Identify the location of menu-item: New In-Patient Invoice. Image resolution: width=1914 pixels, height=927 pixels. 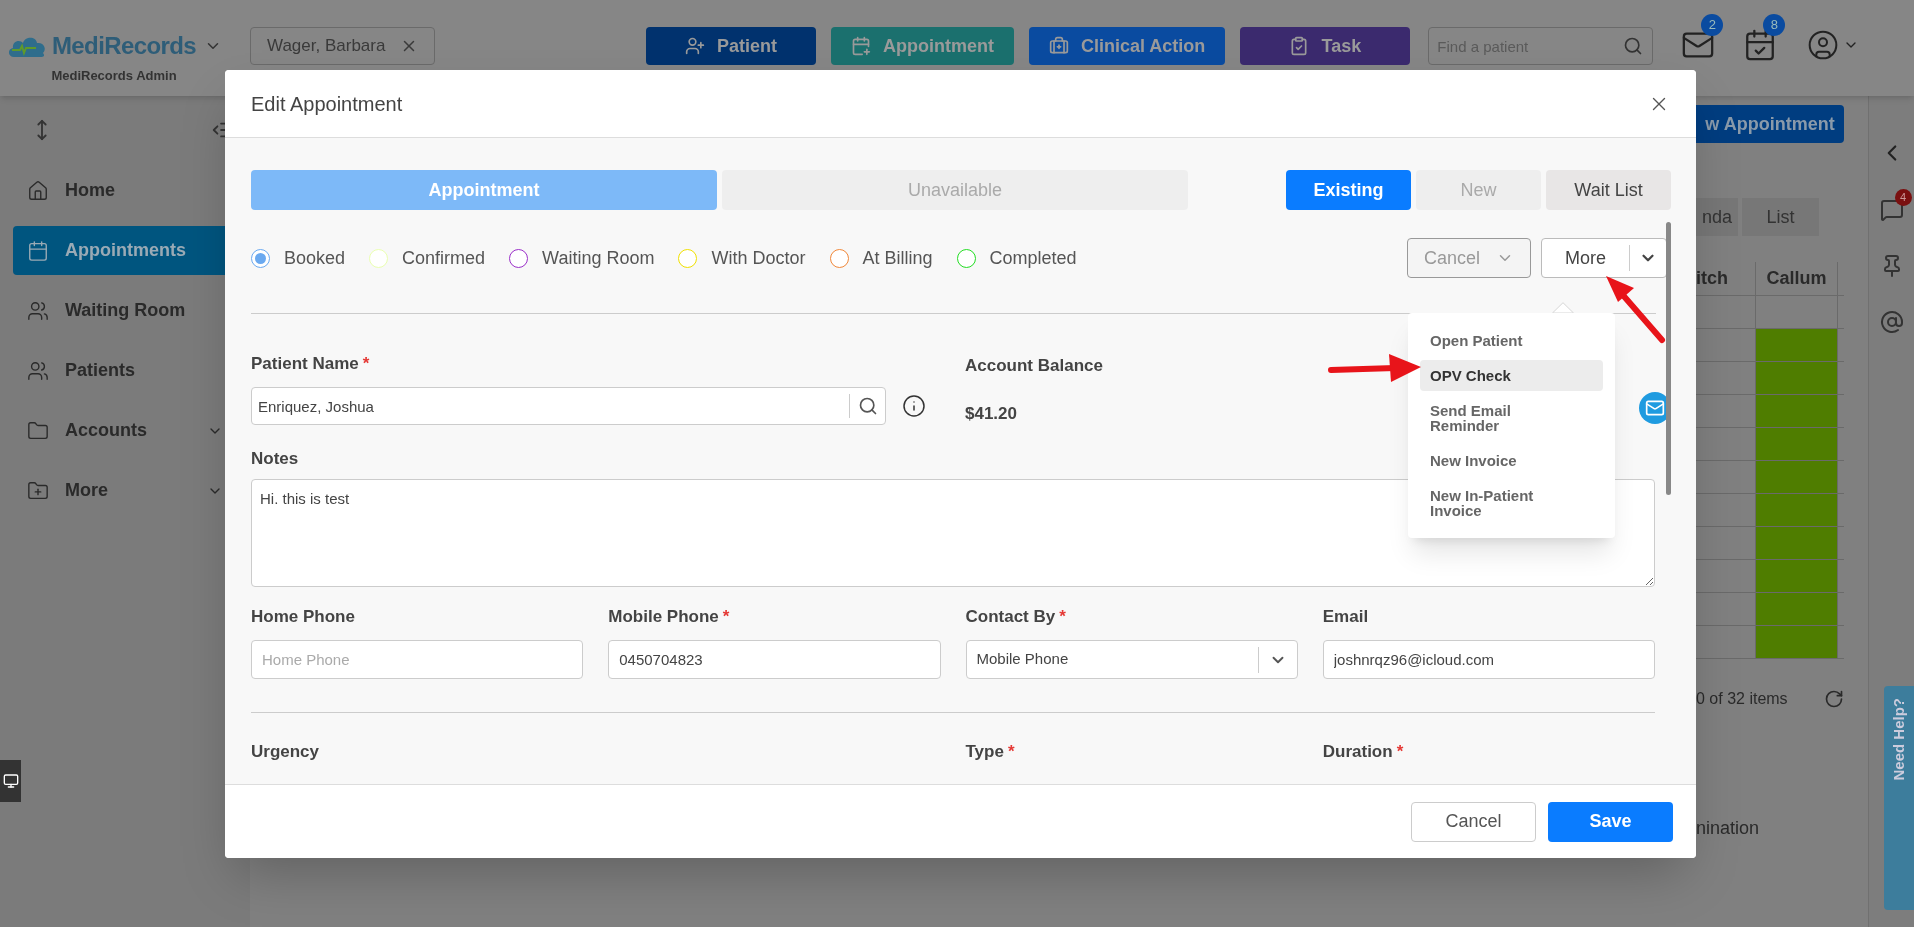
(1511, 503).